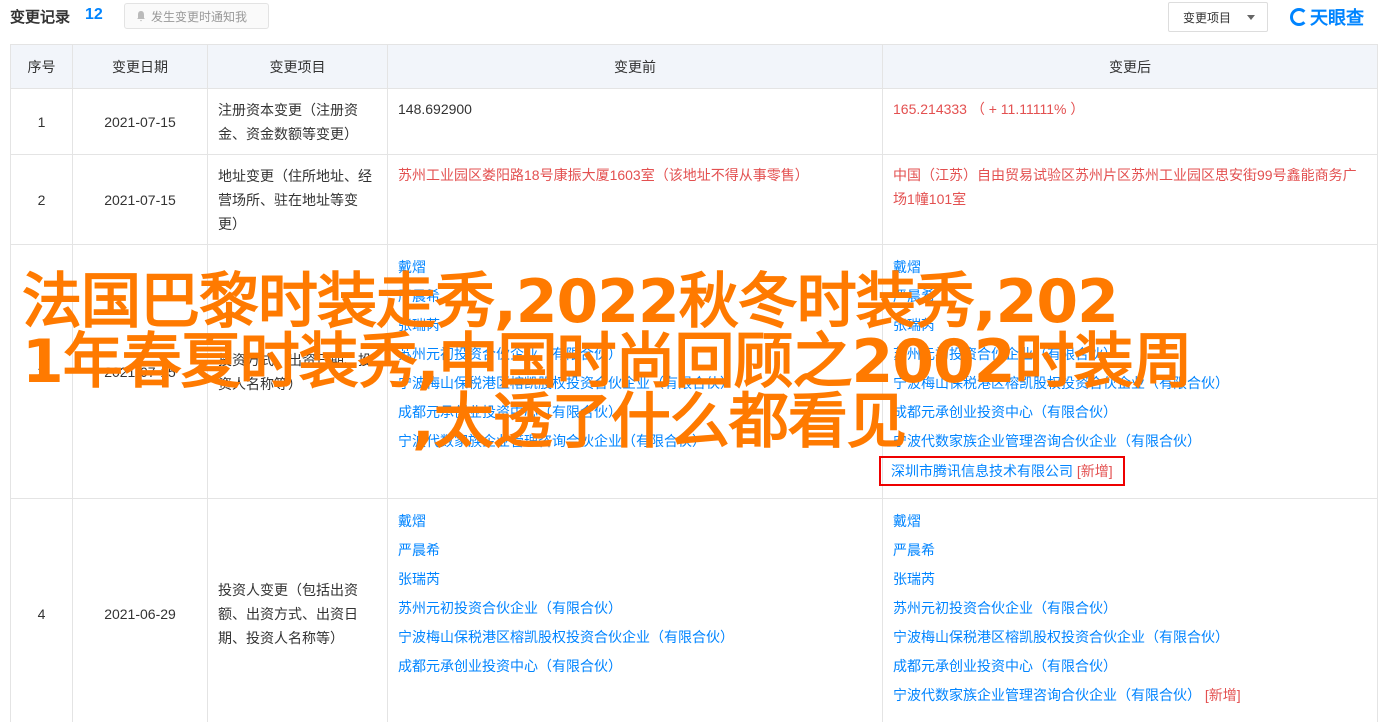  Describe the element at coordinates (1207, 17) in the screenshot. I see `filter-label: 变更项目` at that location.